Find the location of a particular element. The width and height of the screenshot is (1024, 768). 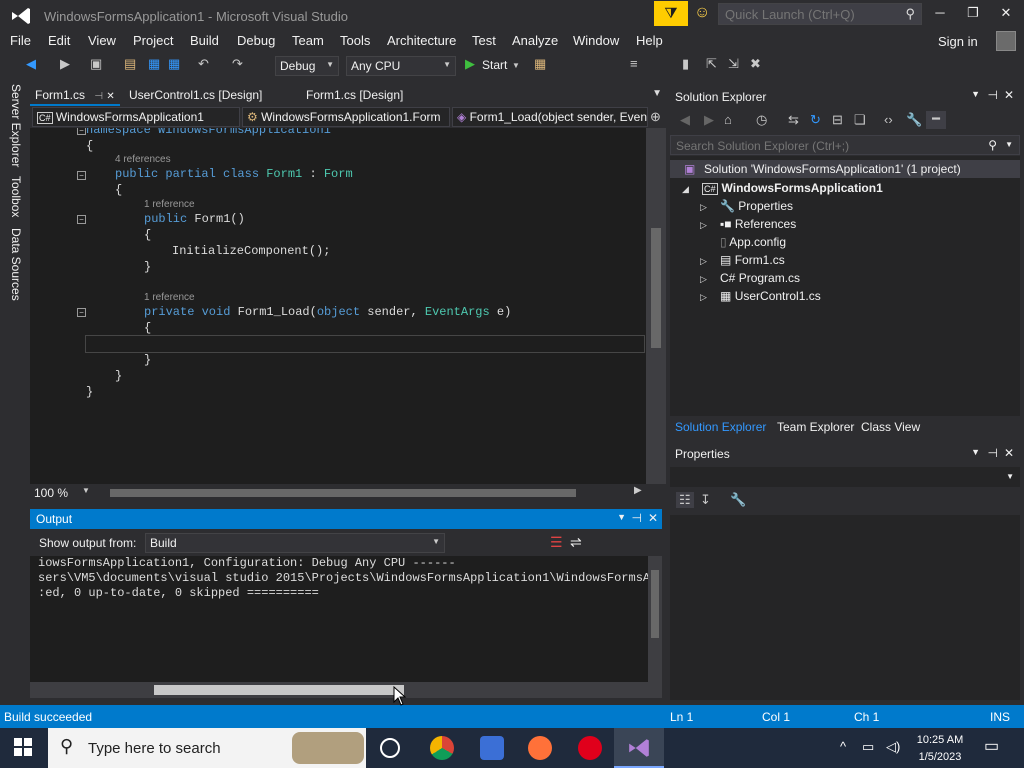

categorized-icon: ☷ is located at coordinates (685, 500).